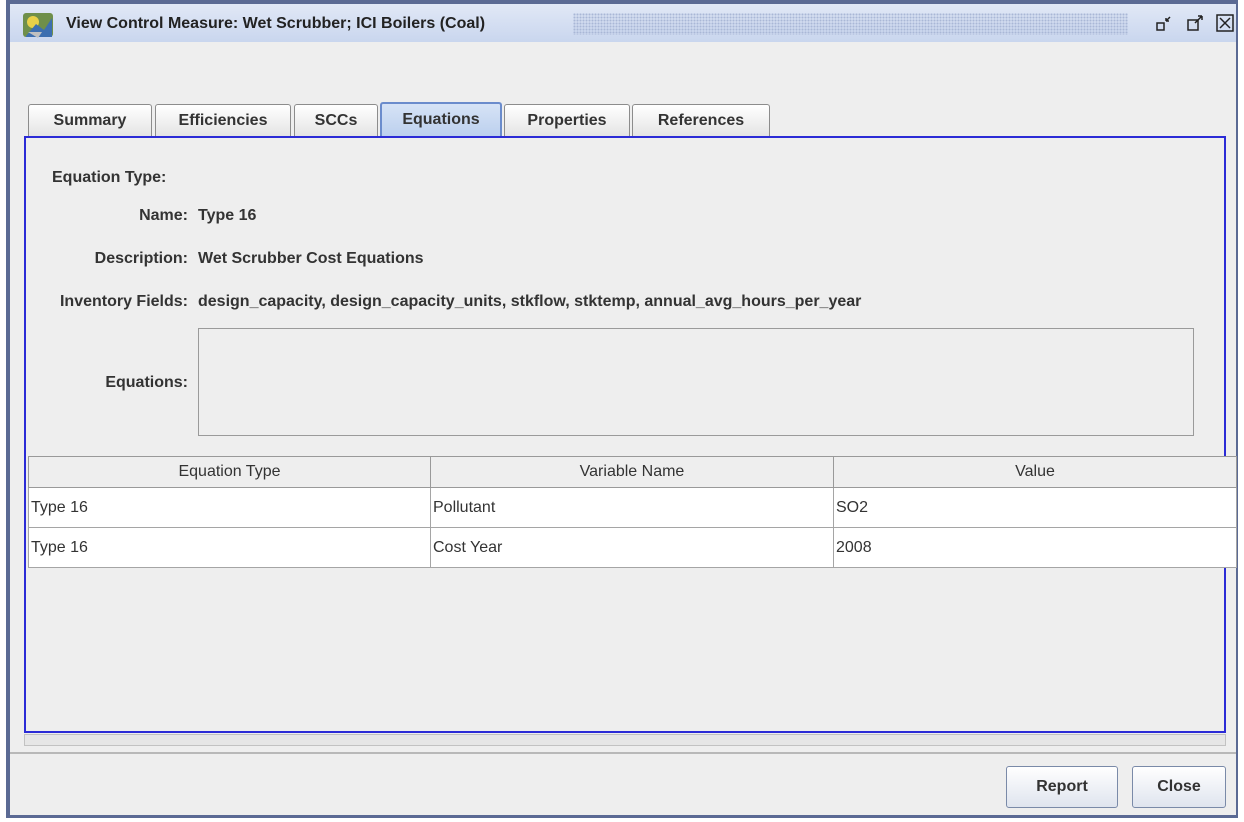  What do you see at coordinates (1062, 787) in the screenshot?
I see `report-button: Report` at bounding box center [1062, 787].